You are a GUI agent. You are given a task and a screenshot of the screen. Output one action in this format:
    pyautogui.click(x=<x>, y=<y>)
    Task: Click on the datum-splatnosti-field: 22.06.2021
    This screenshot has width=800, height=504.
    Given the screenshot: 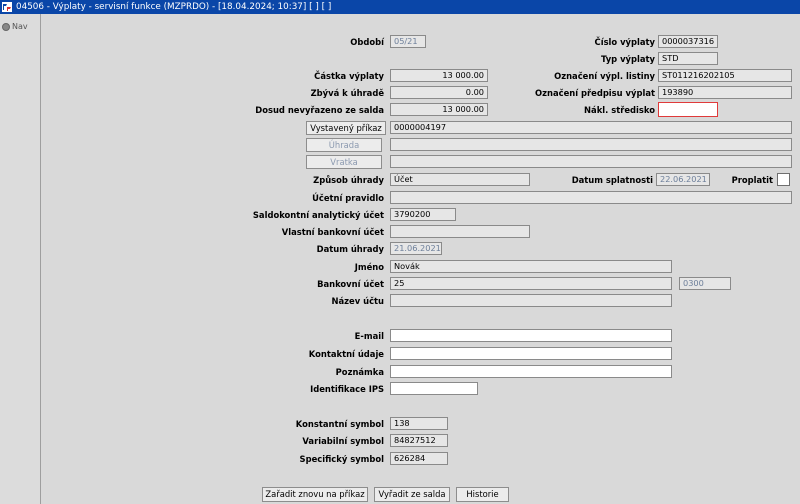 What is the action you would take?
    pyautogui.click(x=683, y=179)
    